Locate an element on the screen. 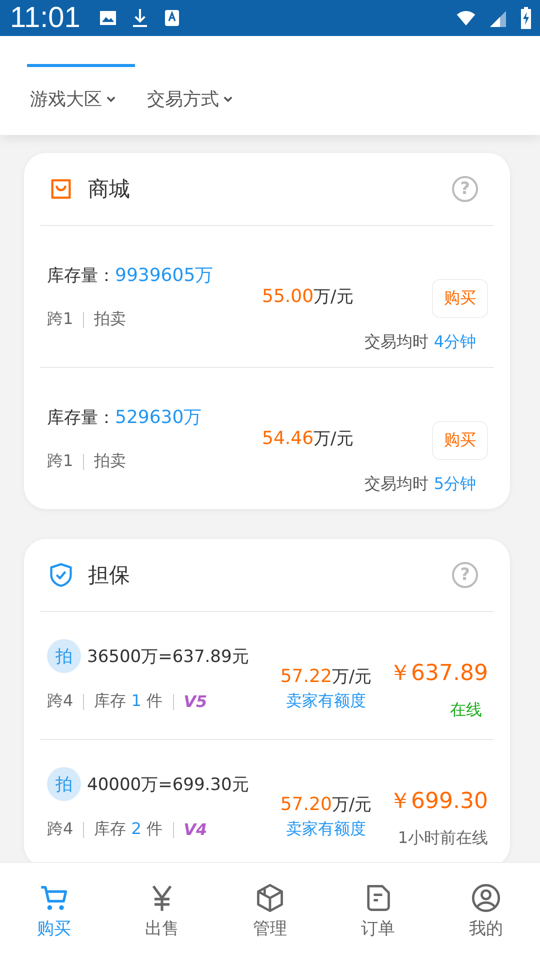 The image size is (540, 960). stock-count: 库存 1 件 is located at coordinates (128, 701).